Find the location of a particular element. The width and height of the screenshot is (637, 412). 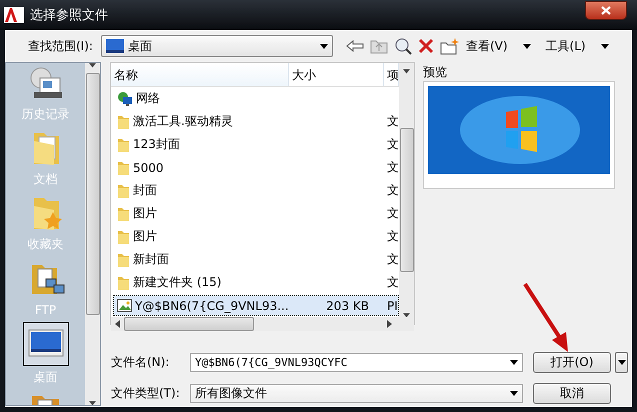

cancel-button: 取消 is located at coordinates (572, 393).